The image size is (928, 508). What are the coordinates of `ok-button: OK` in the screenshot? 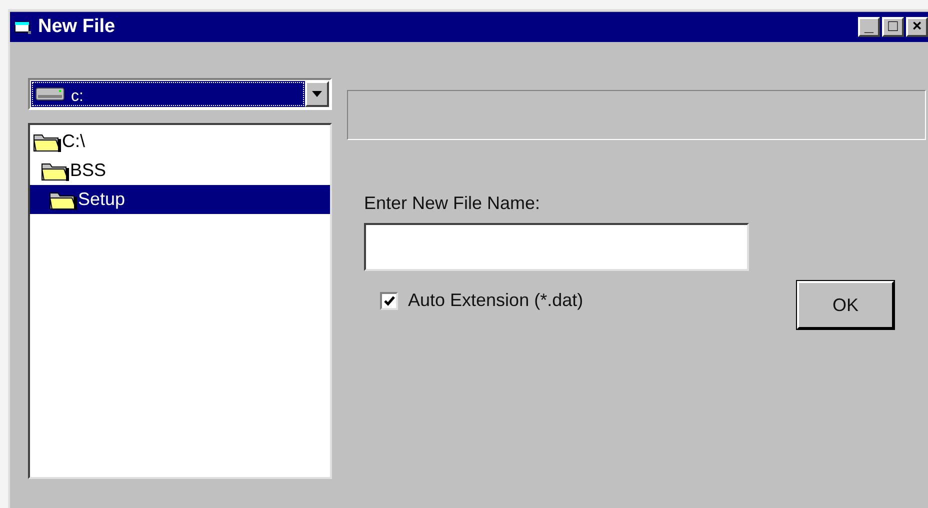 It's located at (845, 305).